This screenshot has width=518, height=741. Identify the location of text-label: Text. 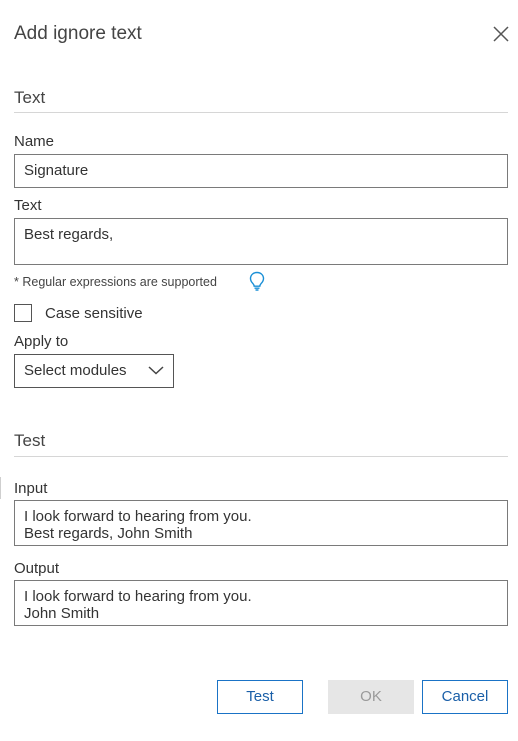
(28, 205).